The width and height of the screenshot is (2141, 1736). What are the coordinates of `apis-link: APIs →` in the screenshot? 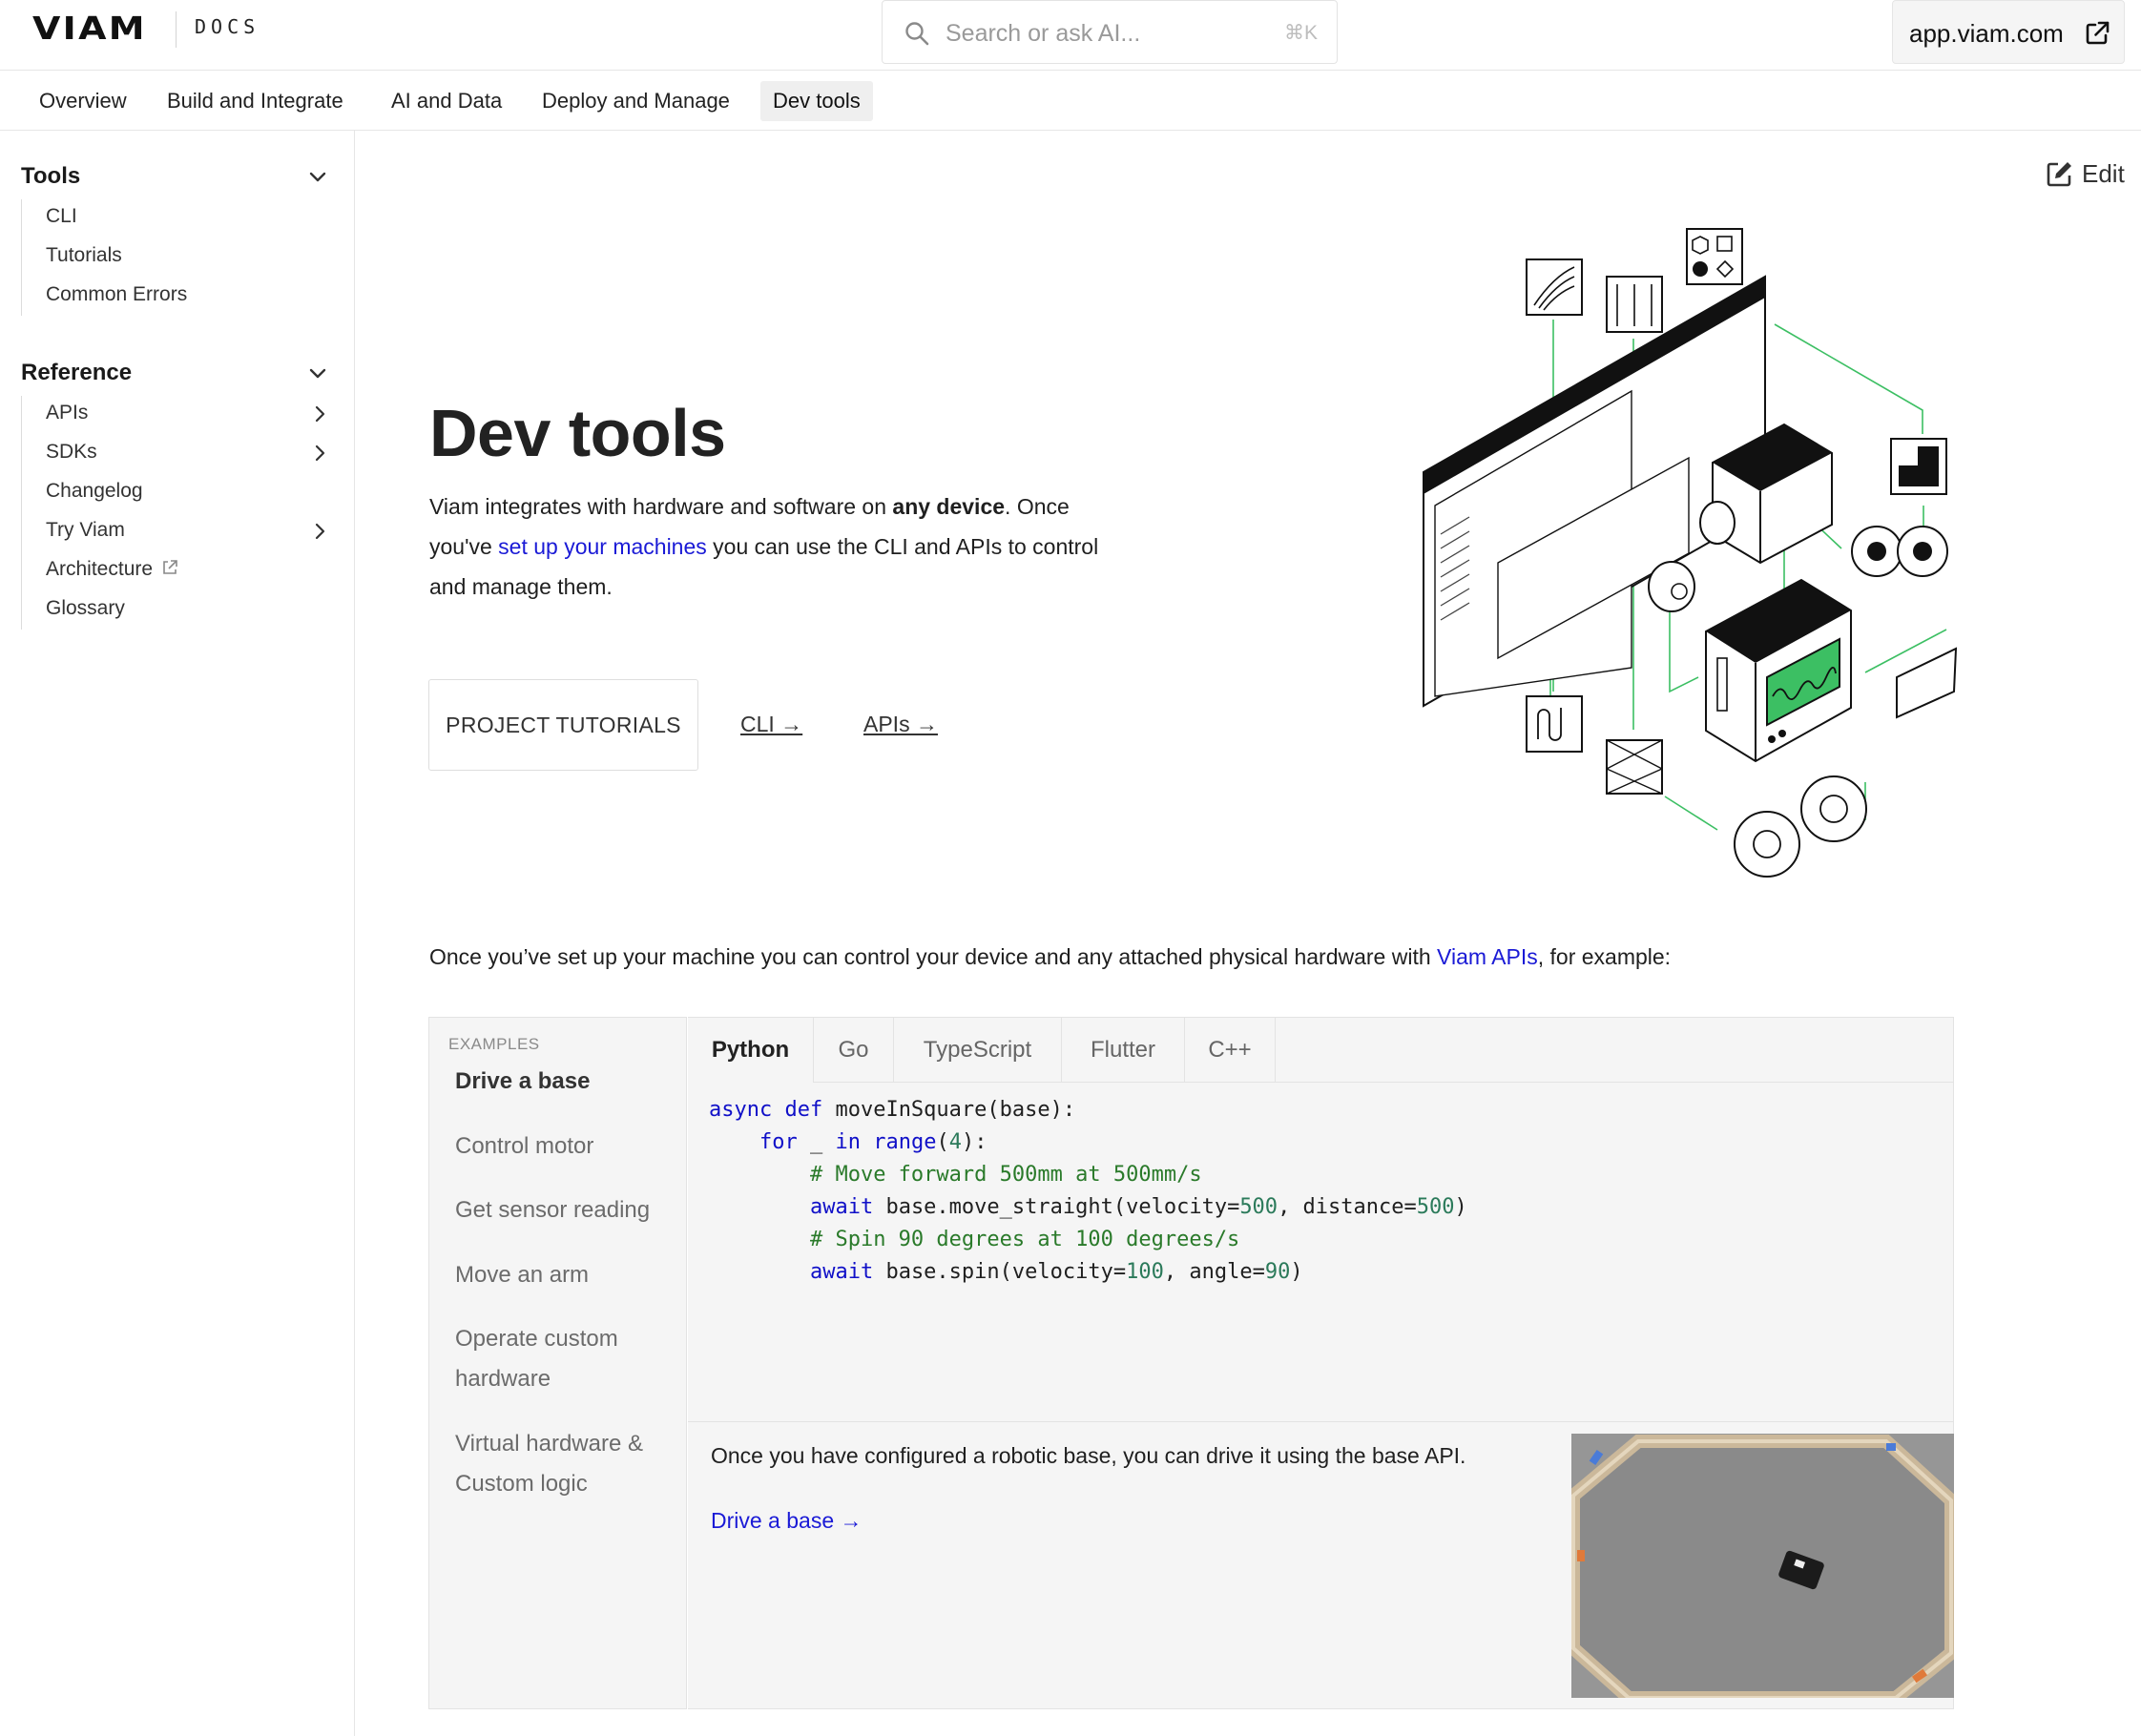 It's located at (900, 724).